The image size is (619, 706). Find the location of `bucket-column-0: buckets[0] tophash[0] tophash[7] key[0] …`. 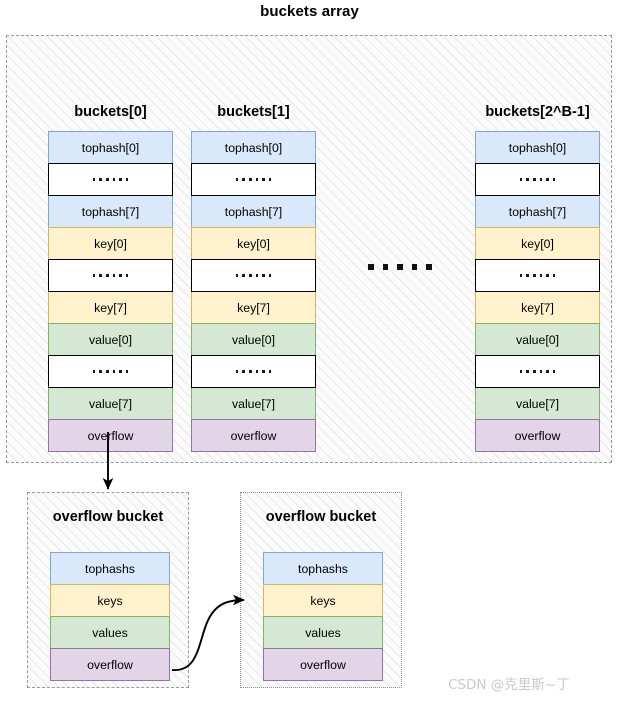

bucket-column-0: buckets[0] tophash[0] tophash[7] key[0] … is located at coordinates (110, 278).